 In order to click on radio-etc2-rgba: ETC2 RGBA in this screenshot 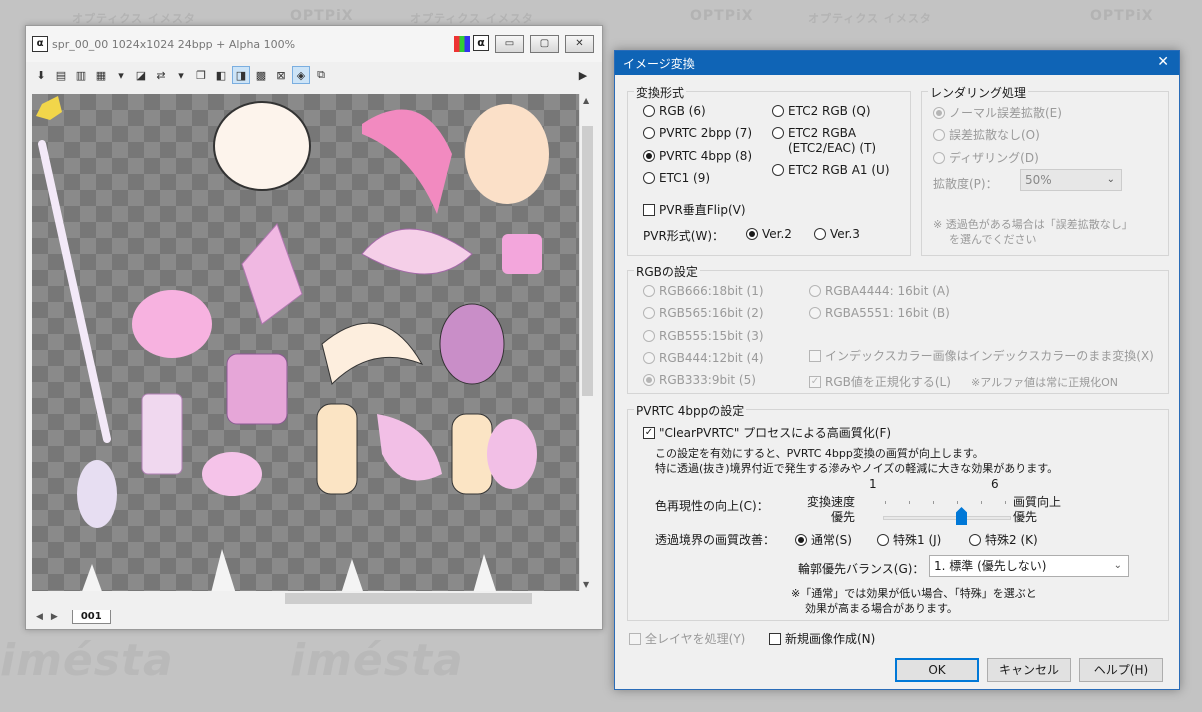, I will do `click(814, 133)`.